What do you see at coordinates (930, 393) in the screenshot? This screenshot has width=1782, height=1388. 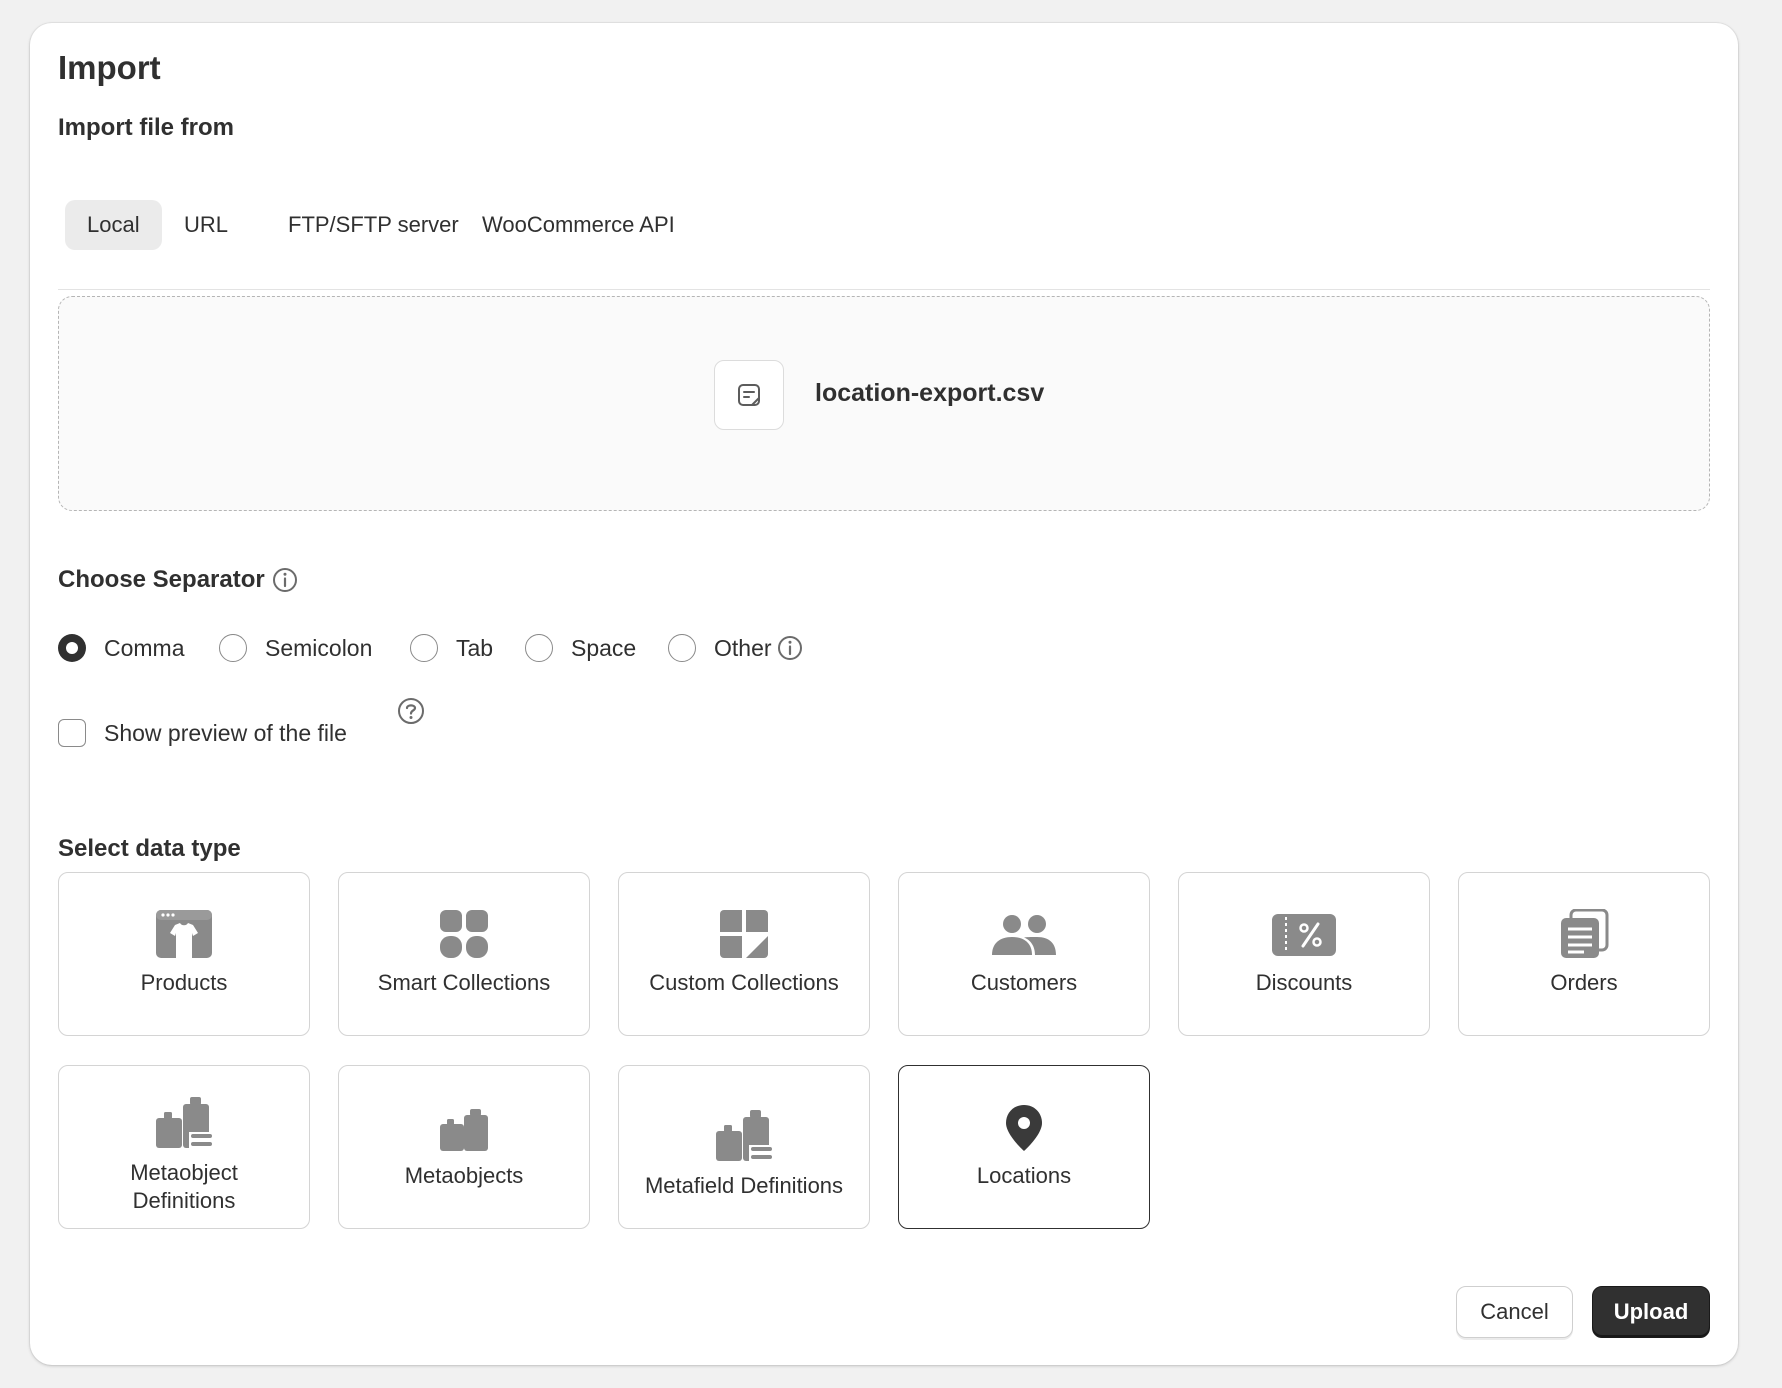 I see `file-name: location-export.csv` at bounding box center [930, 393].